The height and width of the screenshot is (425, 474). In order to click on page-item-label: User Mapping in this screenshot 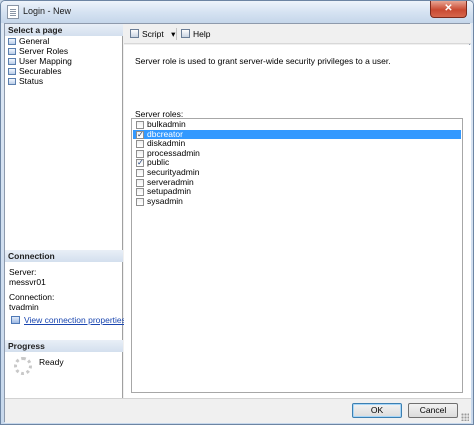, I will do `click(45, 61)`.